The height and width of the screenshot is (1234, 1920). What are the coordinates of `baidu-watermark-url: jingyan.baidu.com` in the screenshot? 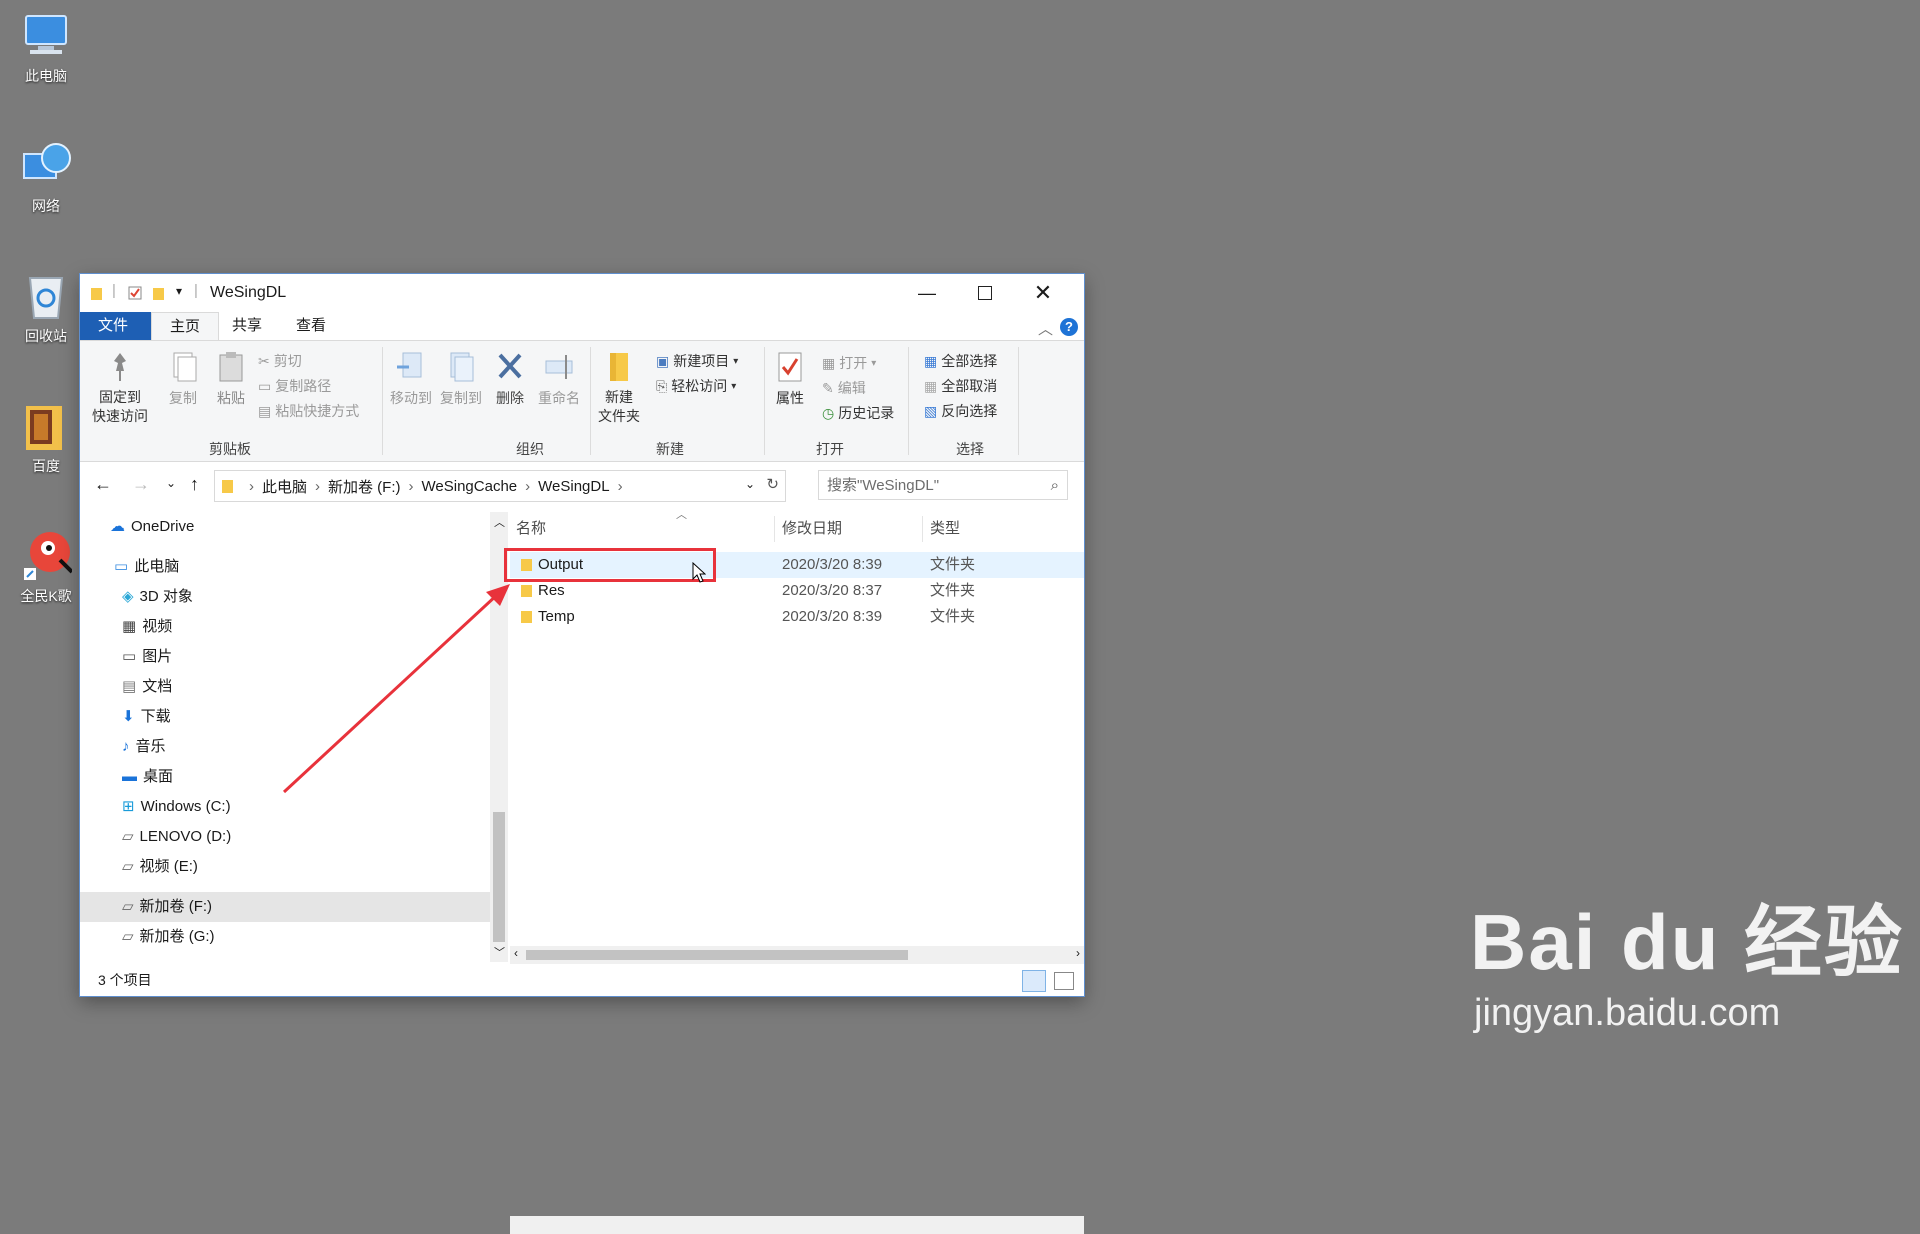 It's located at (1627, 1013).